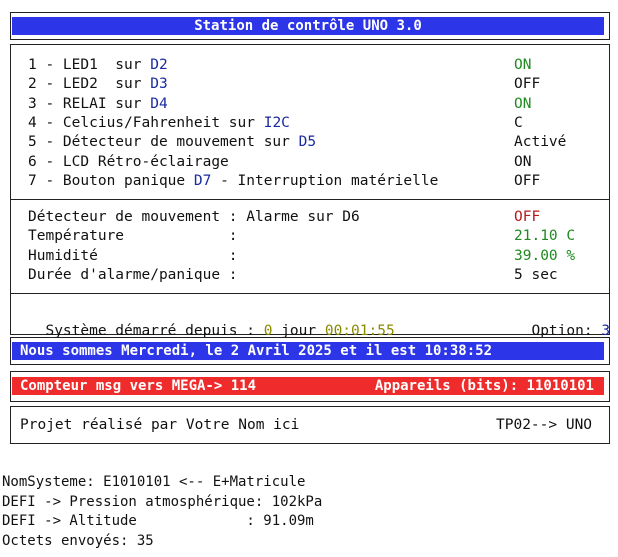 Image resolution: width=618 pixels, height=557 pixels. What do you see at coordinates (138, 386) in the screenshot?
I see `message-counter: Compteur msg vers MEGA-> 114` at bounding box center [138, 386].